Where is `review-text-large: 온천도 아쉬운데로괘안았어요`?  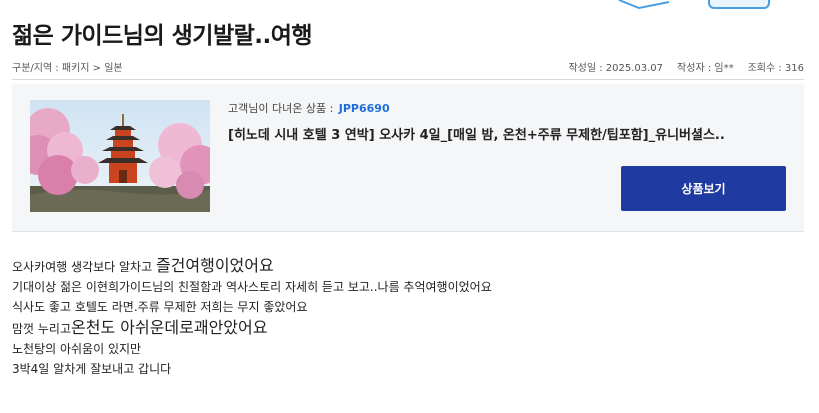 review-text-large: 온천도 아쉬운데로괘안았어요 is located at coordinates (169, 327).